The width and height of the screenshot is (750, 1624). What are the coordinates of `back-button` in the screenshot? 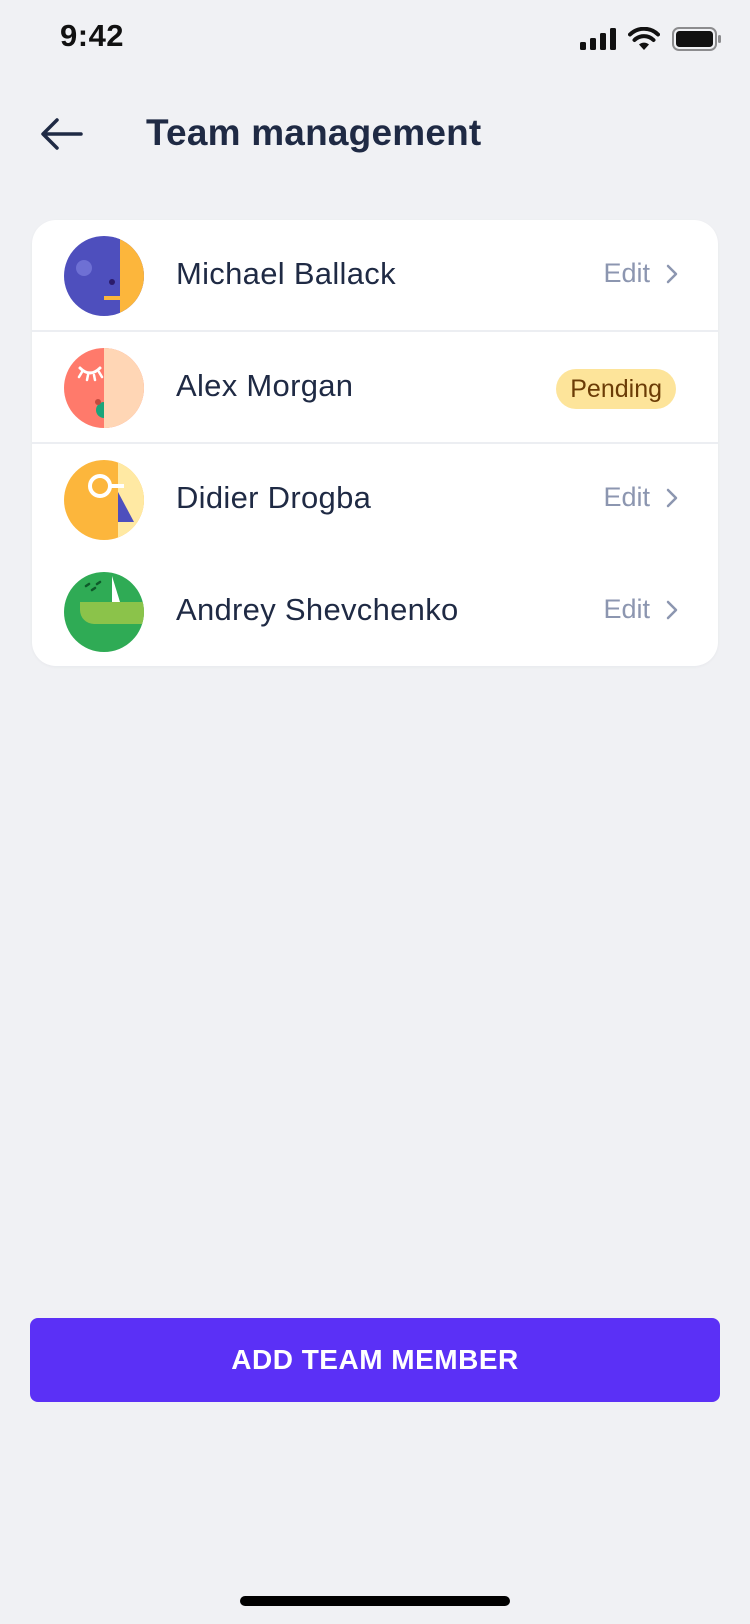 It's located at (62, 134).